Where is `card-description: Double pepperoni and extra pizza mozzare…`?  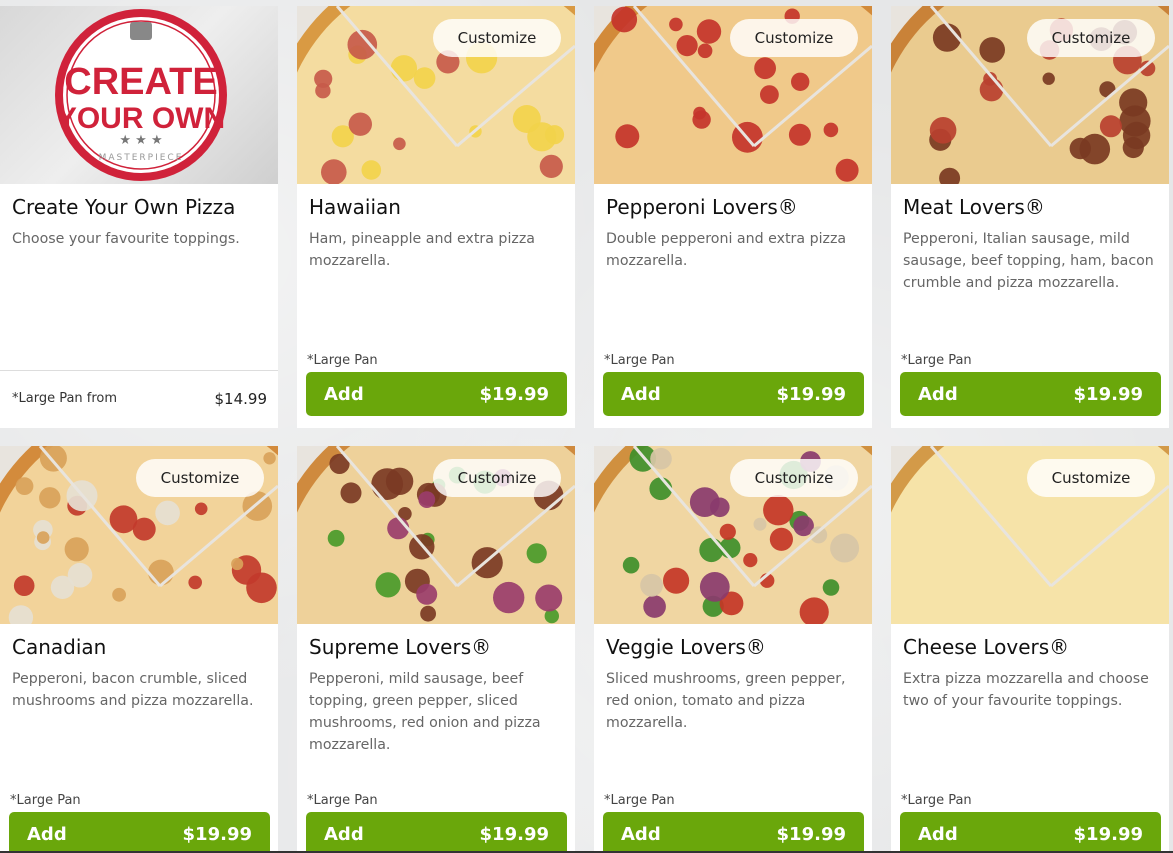
card-description: Double pepperoni and extra pizza mozzare… is located at coordinates (726, 250).